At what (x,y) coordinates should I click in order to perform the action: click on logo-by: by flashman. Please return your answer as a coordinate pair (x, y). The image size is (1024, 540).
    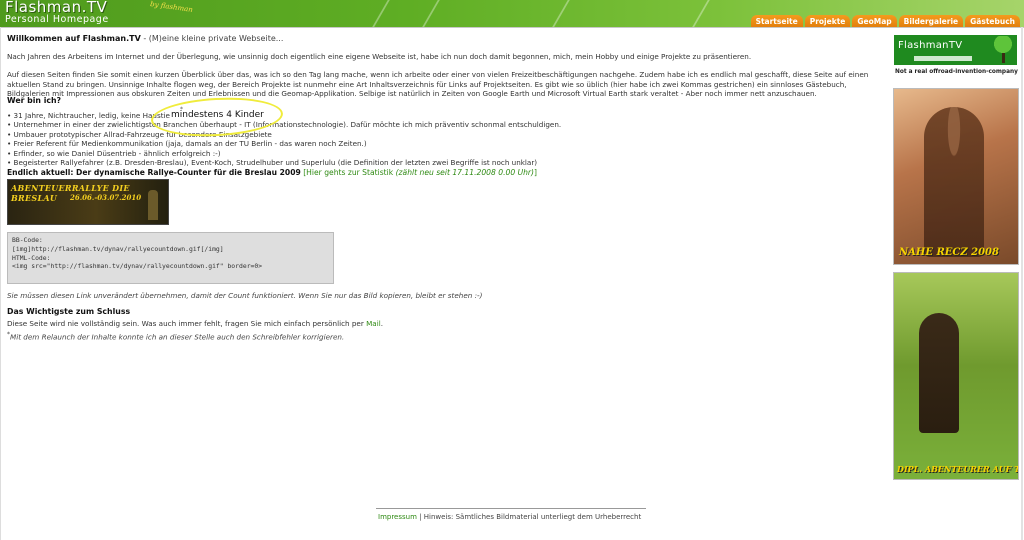
    Looking at the image, I should click on (171, 7).